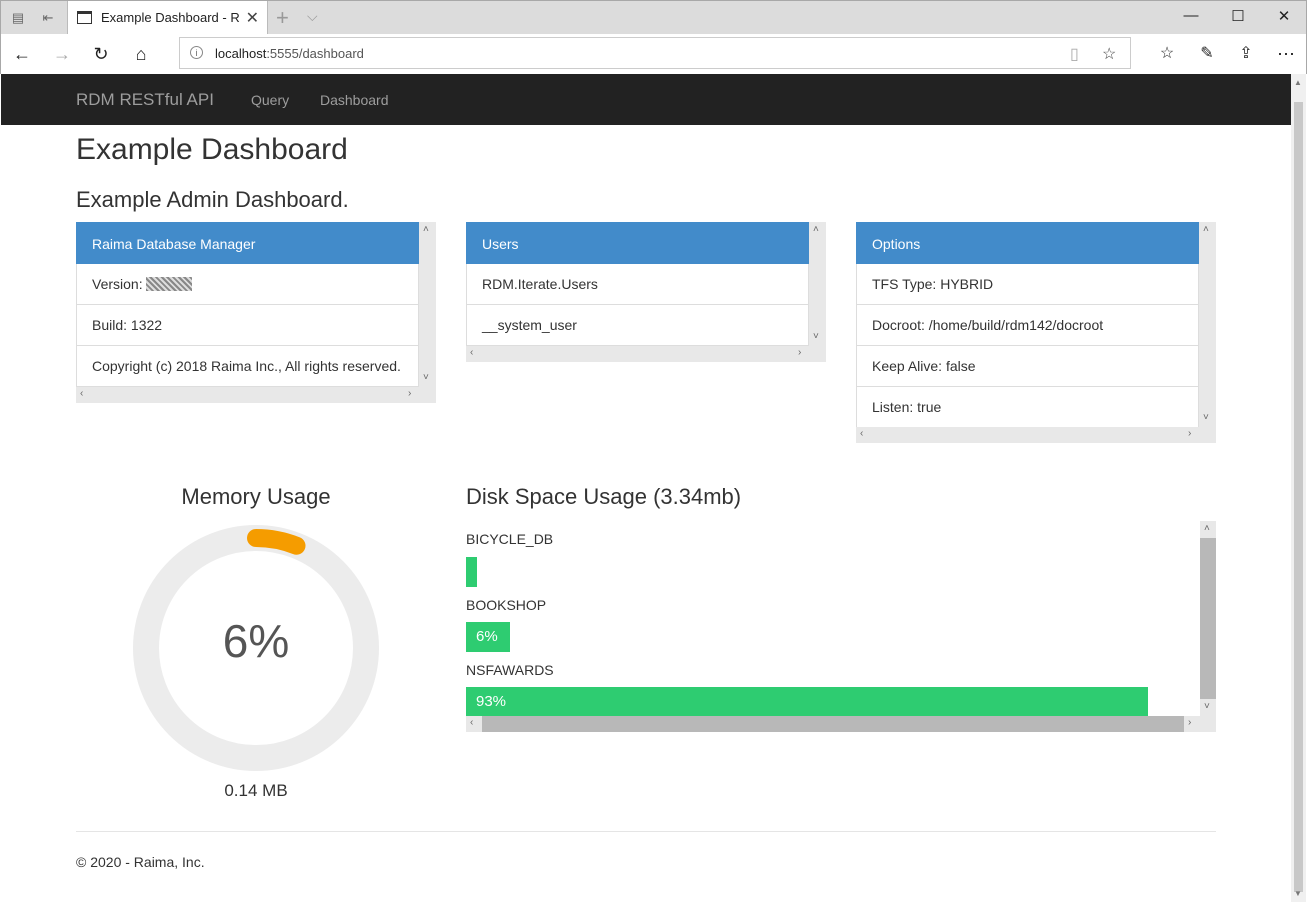  I want to click on list-item: TFS Type: HYBRID, so click(1027, 284).